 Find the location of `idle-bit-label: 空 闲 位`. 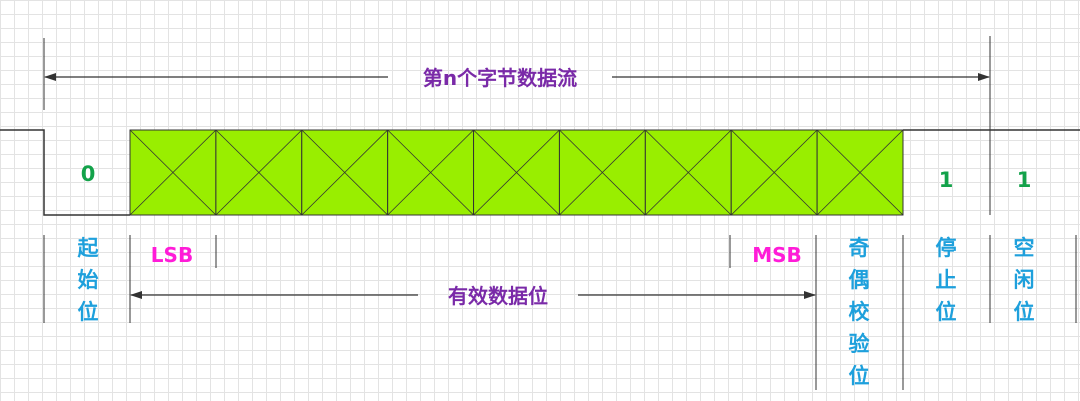

idle-bit-label: 空 闲 位 is located at coordinates (1024, 280).